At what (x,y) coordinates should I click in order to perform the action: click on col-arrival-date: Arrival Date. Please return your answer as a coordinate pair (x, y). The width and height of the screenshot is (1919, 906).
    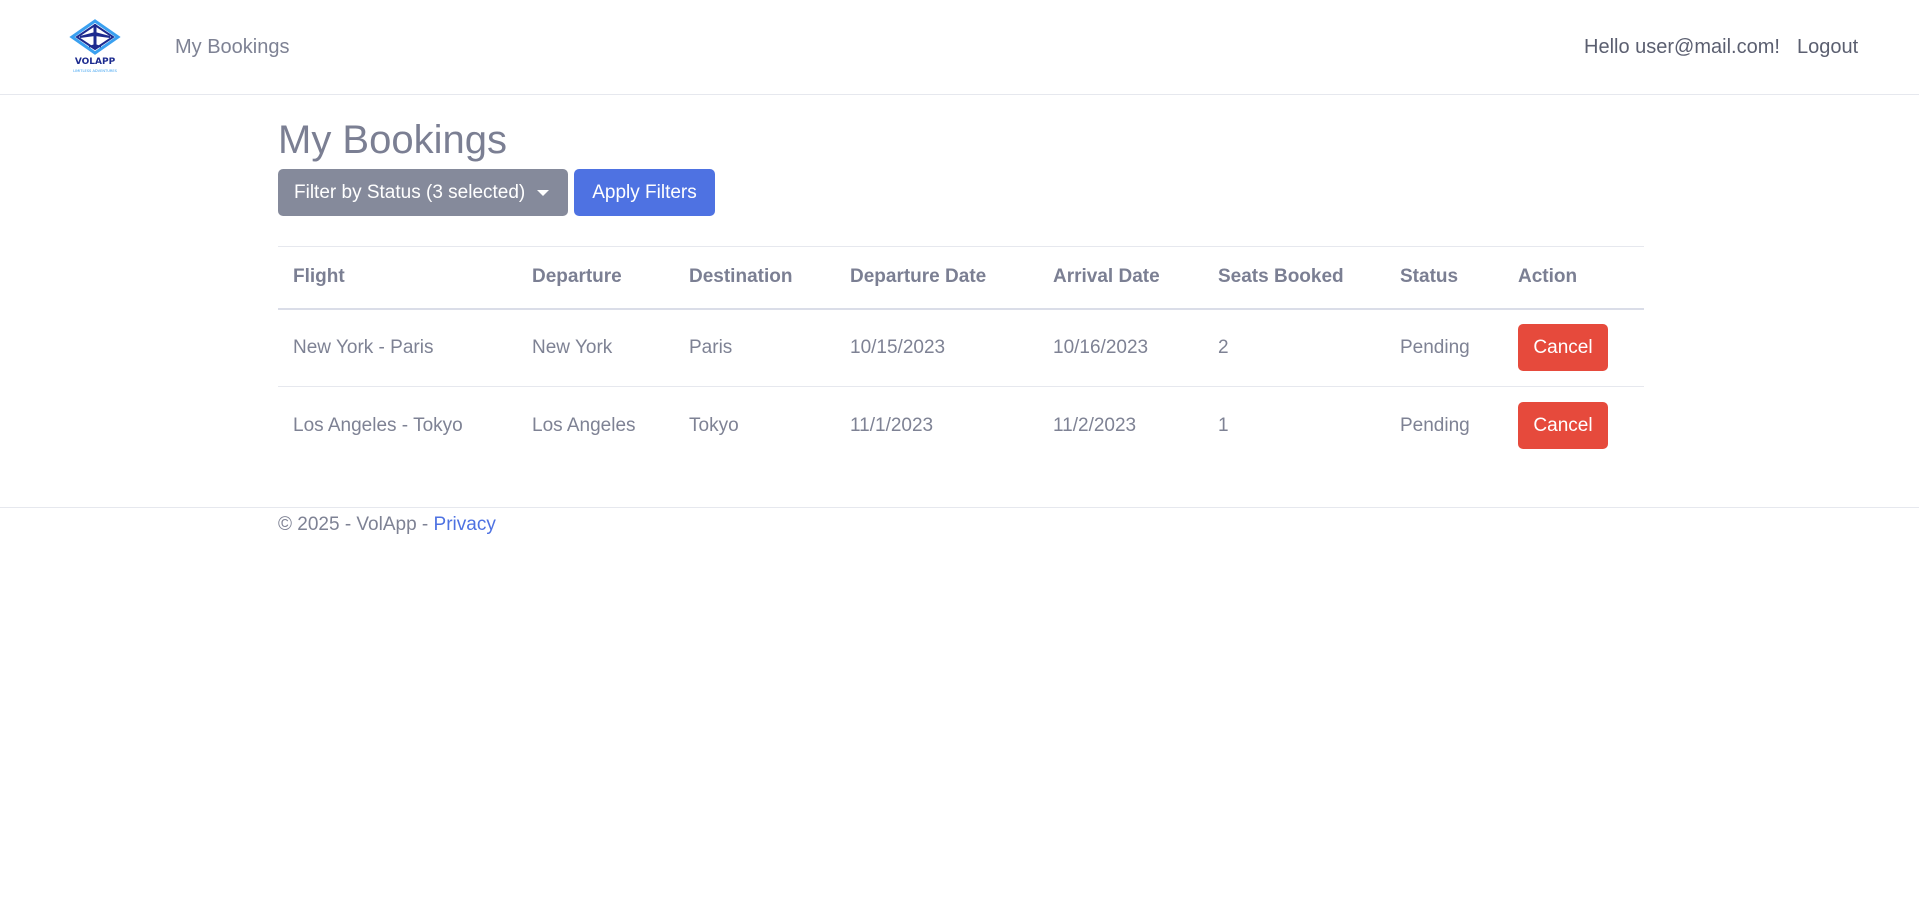
    Looking at the image, I should click on (1120, 278).